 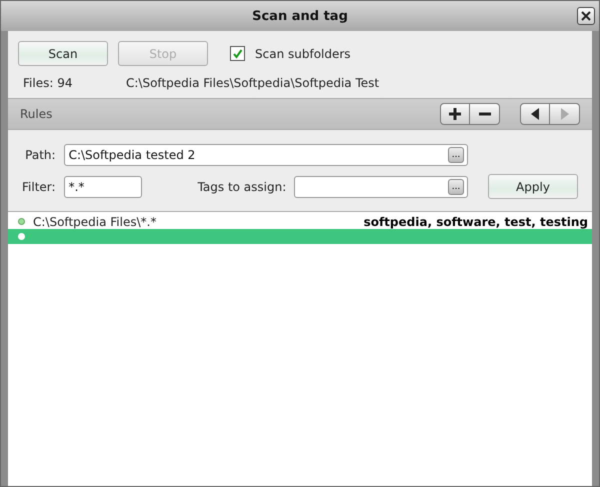 What do you see at coordinates (39, 187) in the screenshot?
I see `filter-label: Filter:` at bounding box center [39, 187].